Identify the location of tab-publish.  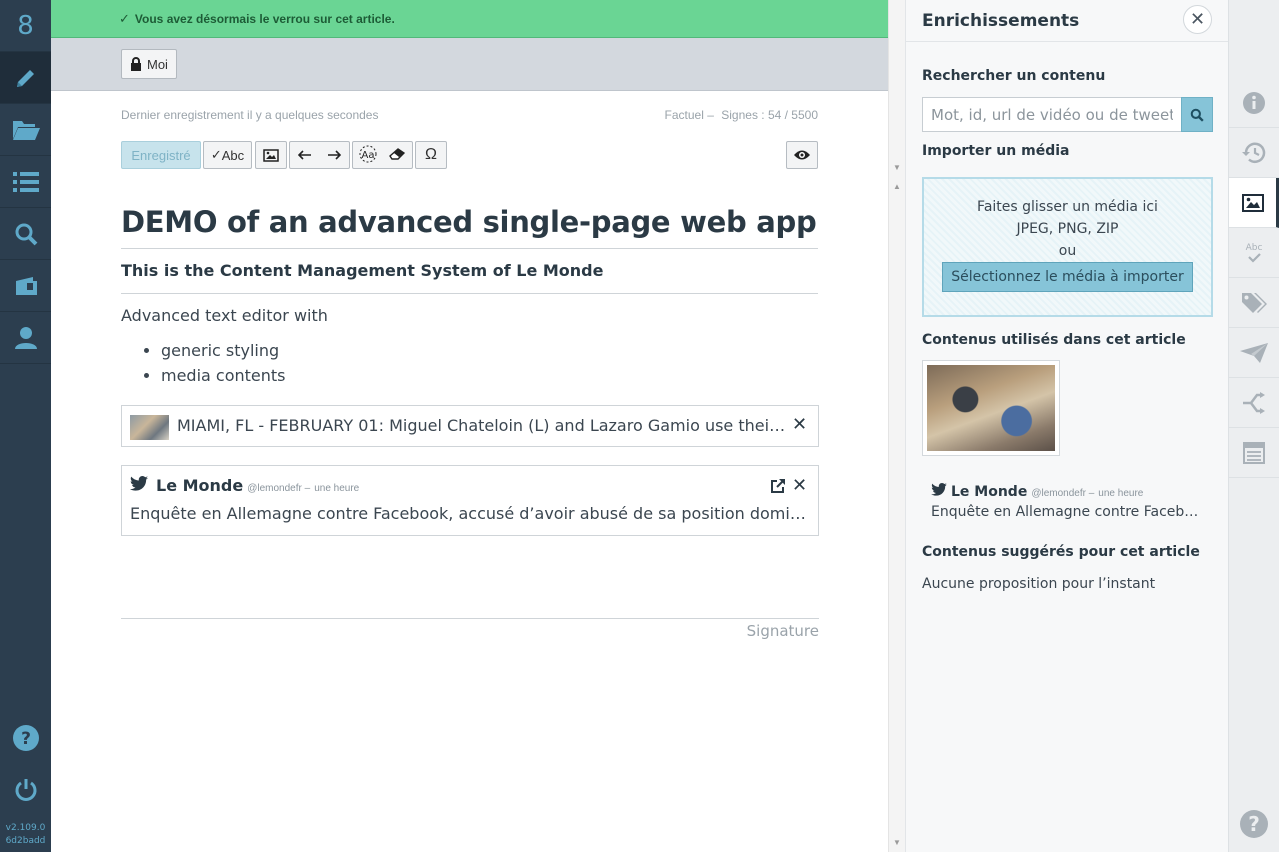
(1254, 353).